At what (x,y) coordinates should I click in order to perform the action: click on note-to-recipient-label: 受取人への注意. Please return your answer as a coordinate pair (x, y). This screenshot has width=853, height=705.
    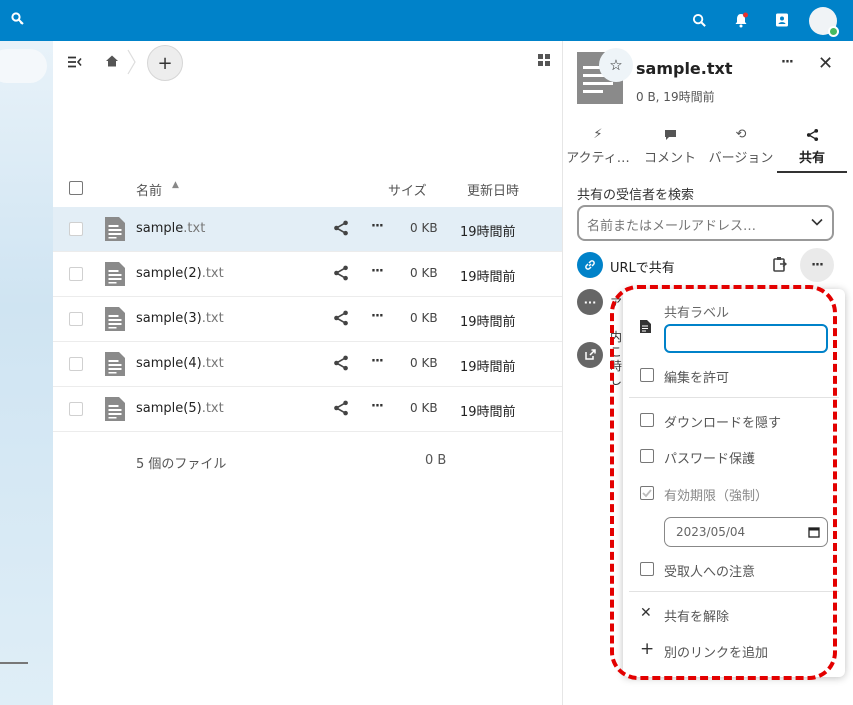
    Looking at the image, I should click on (710, 572).